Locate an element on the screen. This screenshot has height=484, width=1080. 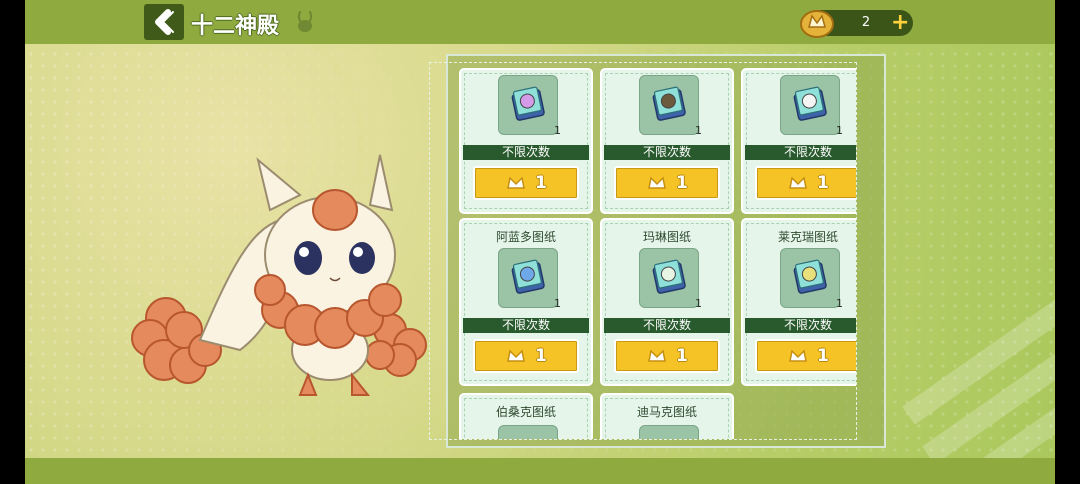
chevron-left-icon is located at coordinates (164, 22).